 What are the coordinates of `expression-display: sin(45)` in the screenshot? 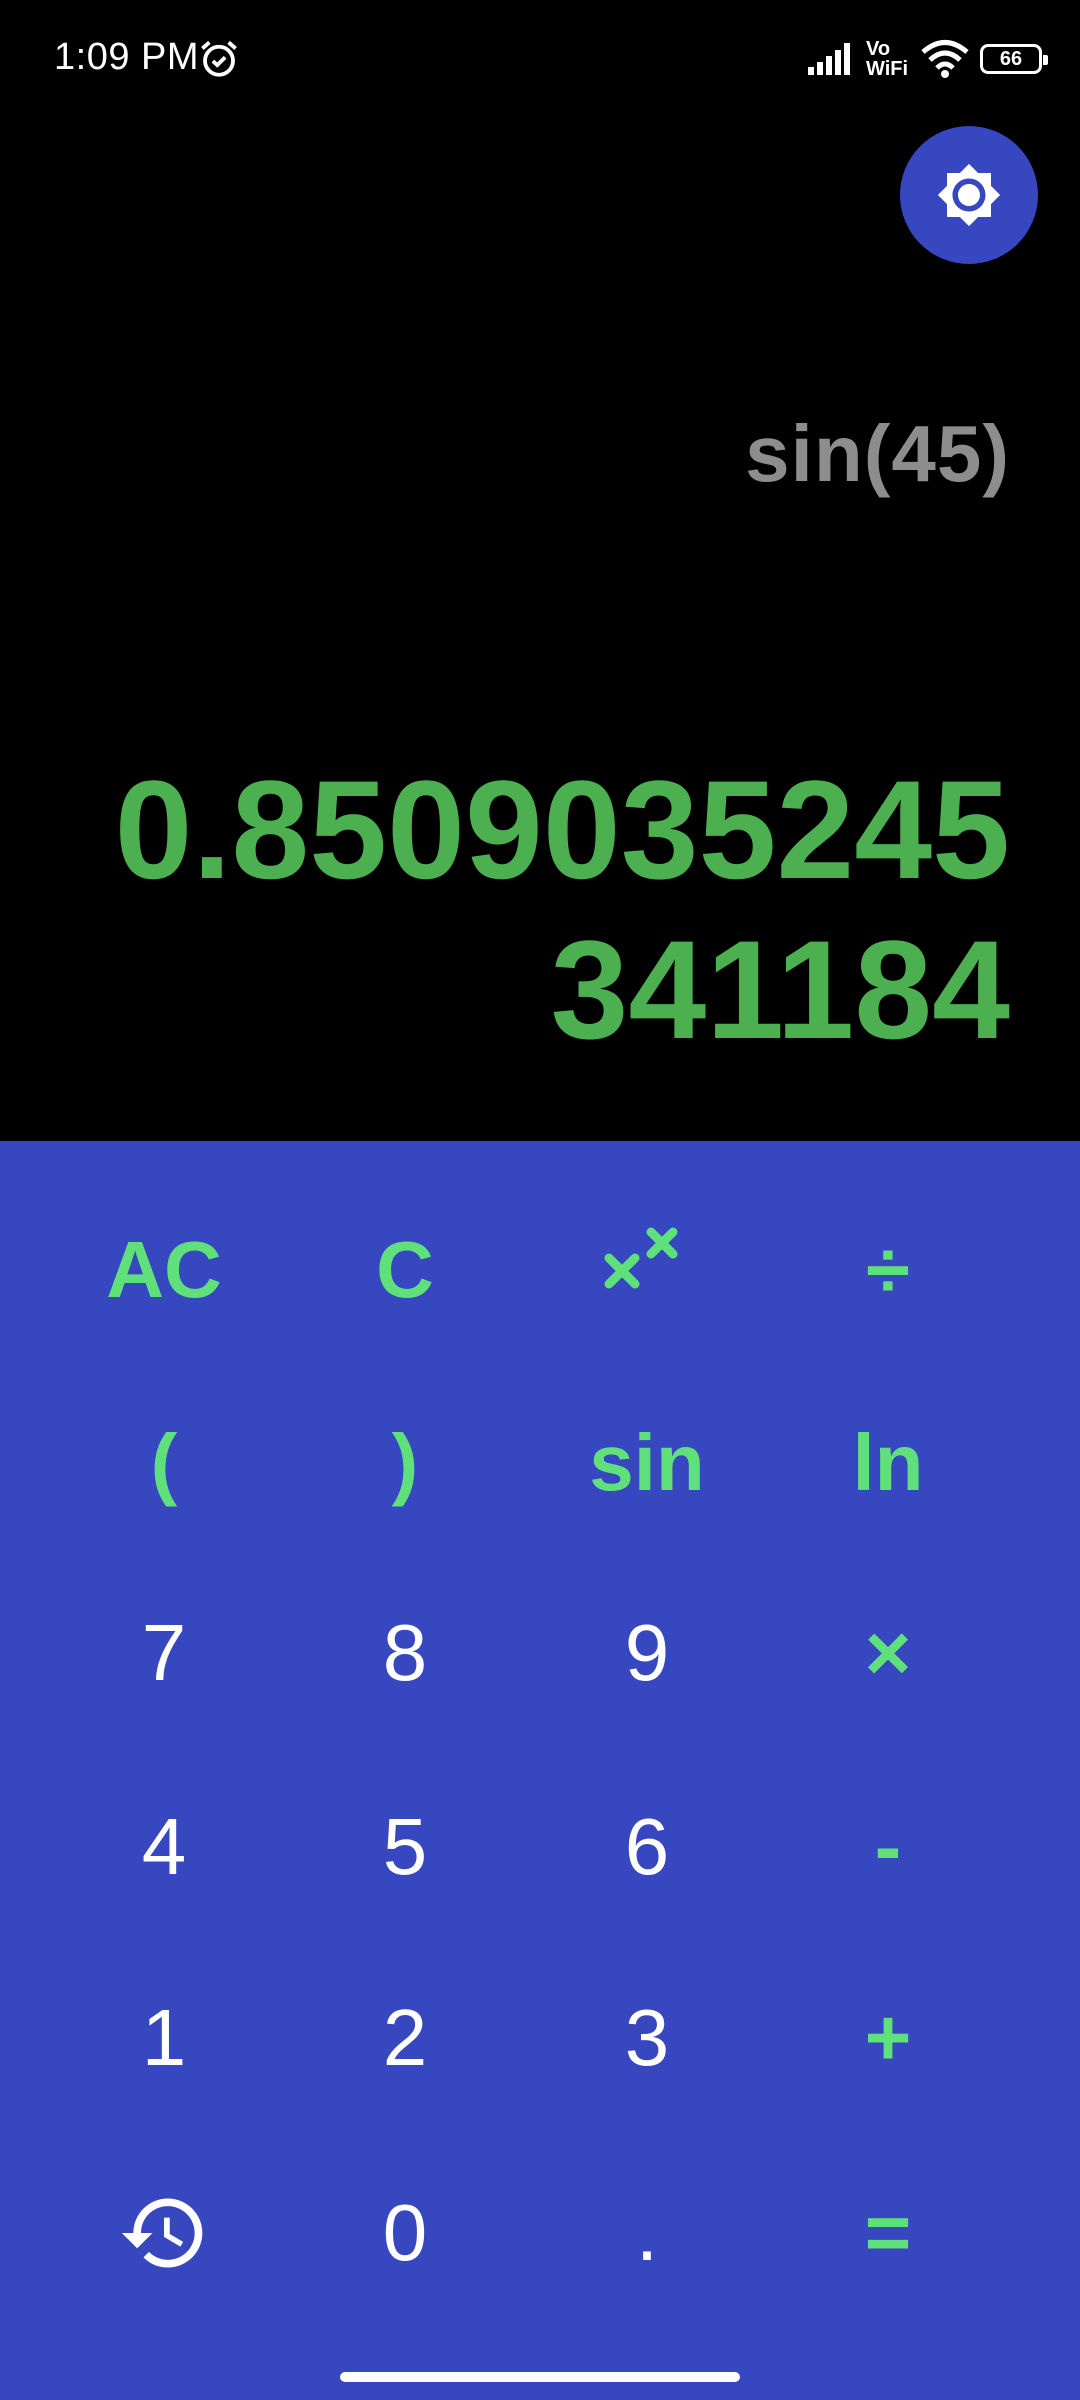 It's located at (877, 453).